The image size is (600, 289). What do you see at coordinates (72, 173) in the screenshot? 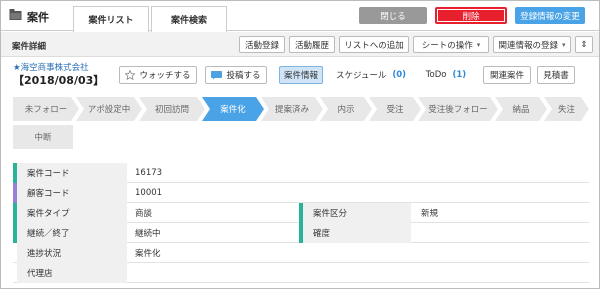
I see `field-label: 案件コード` at bounding box center [72, 173].